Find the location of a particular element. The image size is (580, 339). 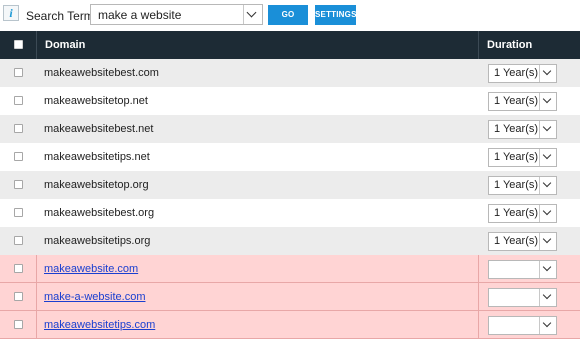

domain-link: makeawebsite.com is located at coordinates (91, 269).